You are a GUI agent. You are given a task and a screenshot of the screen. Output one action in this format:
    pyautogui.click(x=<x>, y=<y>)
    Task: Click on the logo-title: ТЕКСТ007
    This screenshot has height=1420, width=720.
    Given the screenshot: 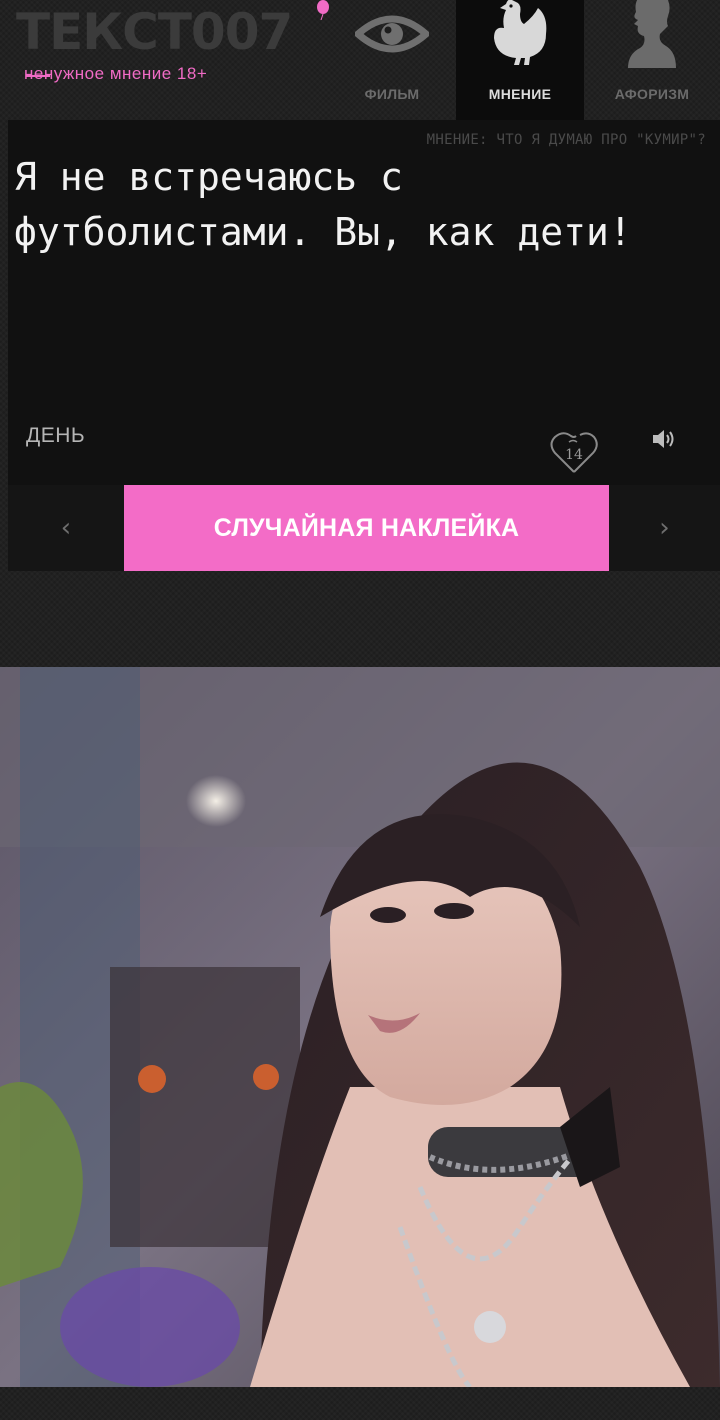 What is the action you would take?
    pyautogui.click(x=154, y=32)
    